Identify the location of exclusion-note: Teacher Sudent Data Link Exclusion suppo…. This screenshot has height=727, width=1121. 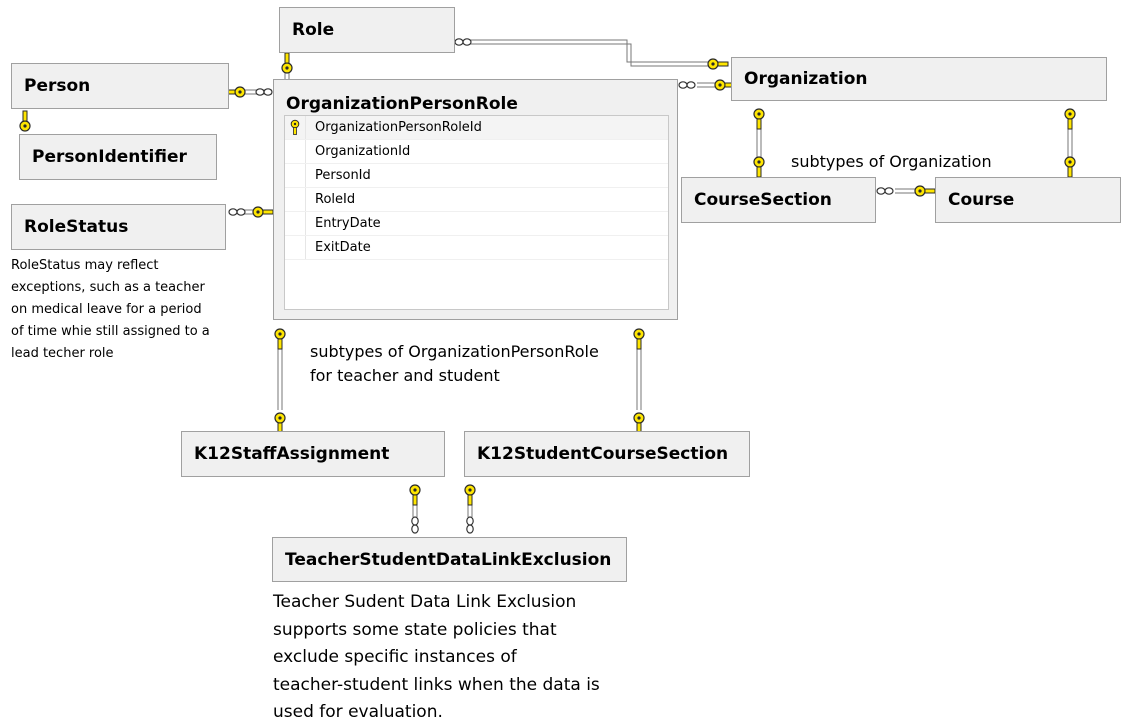
(436, 657).